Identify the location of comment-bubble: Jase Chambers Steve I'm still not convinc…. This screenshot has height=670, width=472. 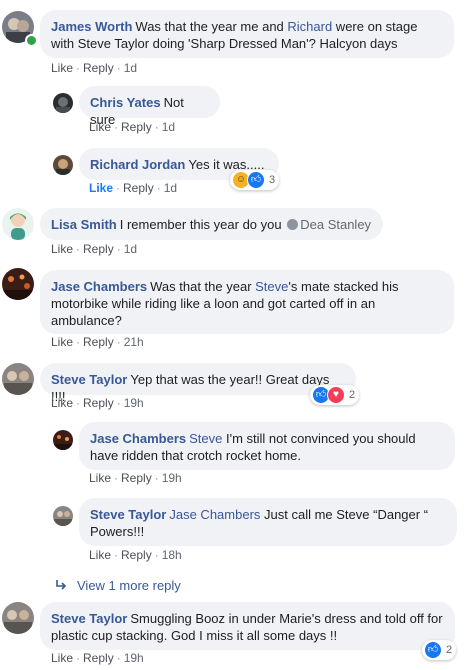
(267, 446).